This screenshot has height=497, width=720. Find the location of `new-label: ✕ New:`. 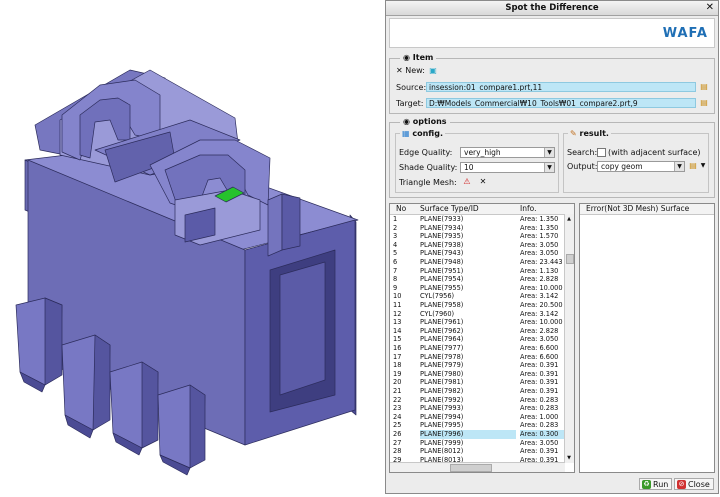

new-label: ✕ New: is located at coordinates (410, 70).